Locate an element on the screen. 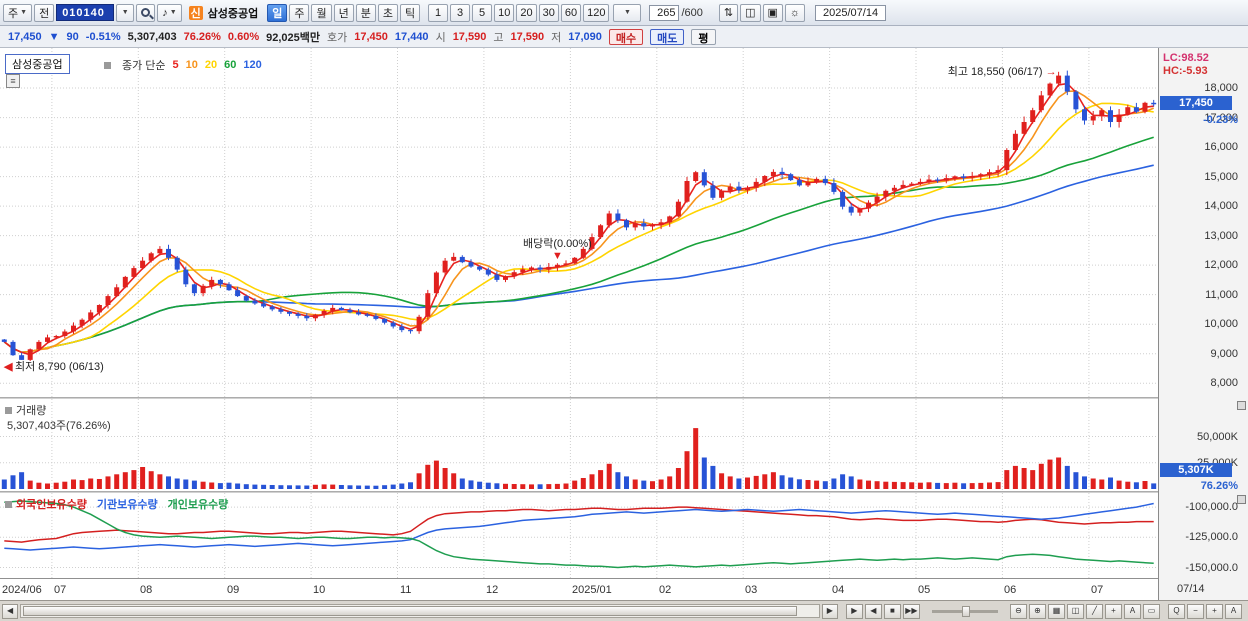 The image size is (1248, 621). ma-period-label: 120 is located at coordinates (252, 65).